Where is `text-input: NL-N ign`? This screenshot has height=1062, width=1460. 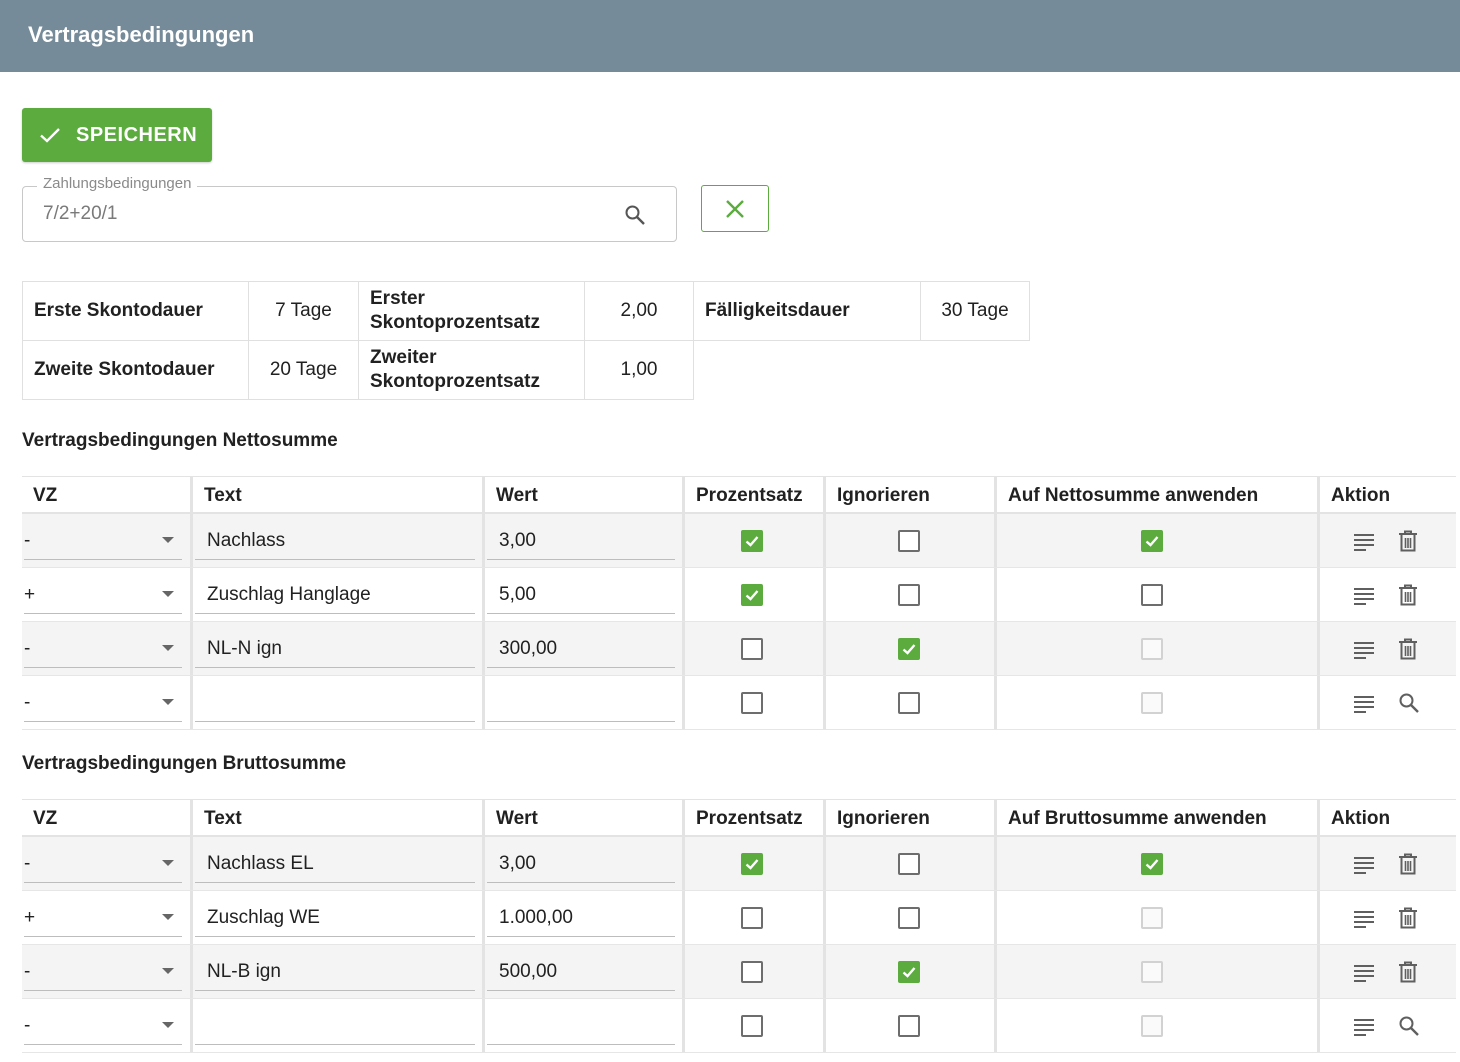 text-input: NL-N ign is located at coordinates (339, 648).